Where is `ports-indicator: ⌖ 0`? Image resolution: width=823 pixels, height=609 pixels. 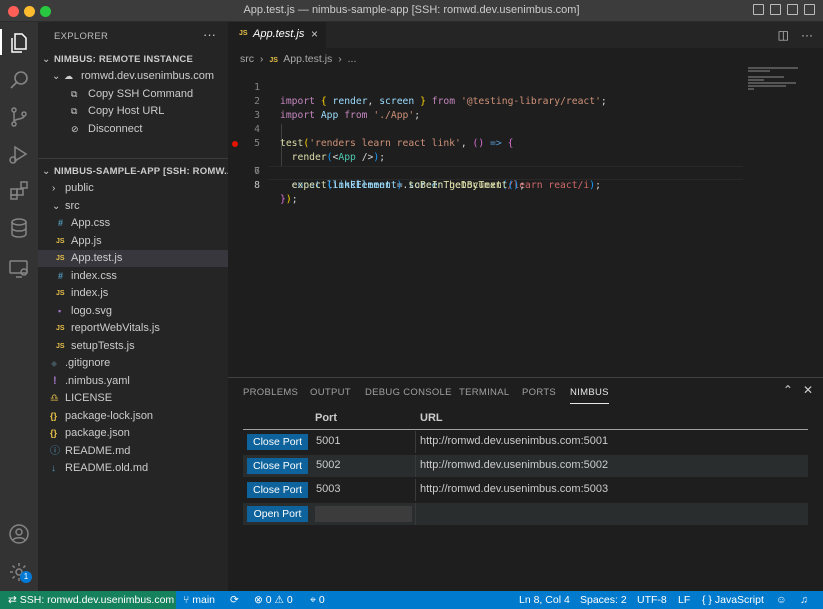 ports-indicator: ⌖ 0 is located at coordinates (317, 600).